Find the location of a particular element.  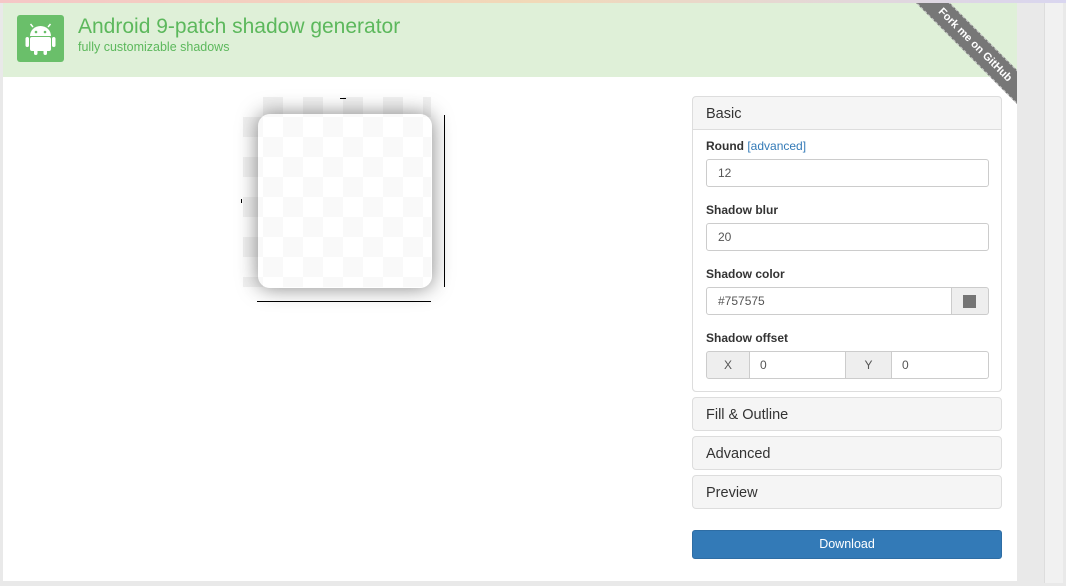

scrollbar is located at coordinates (1053, 293).